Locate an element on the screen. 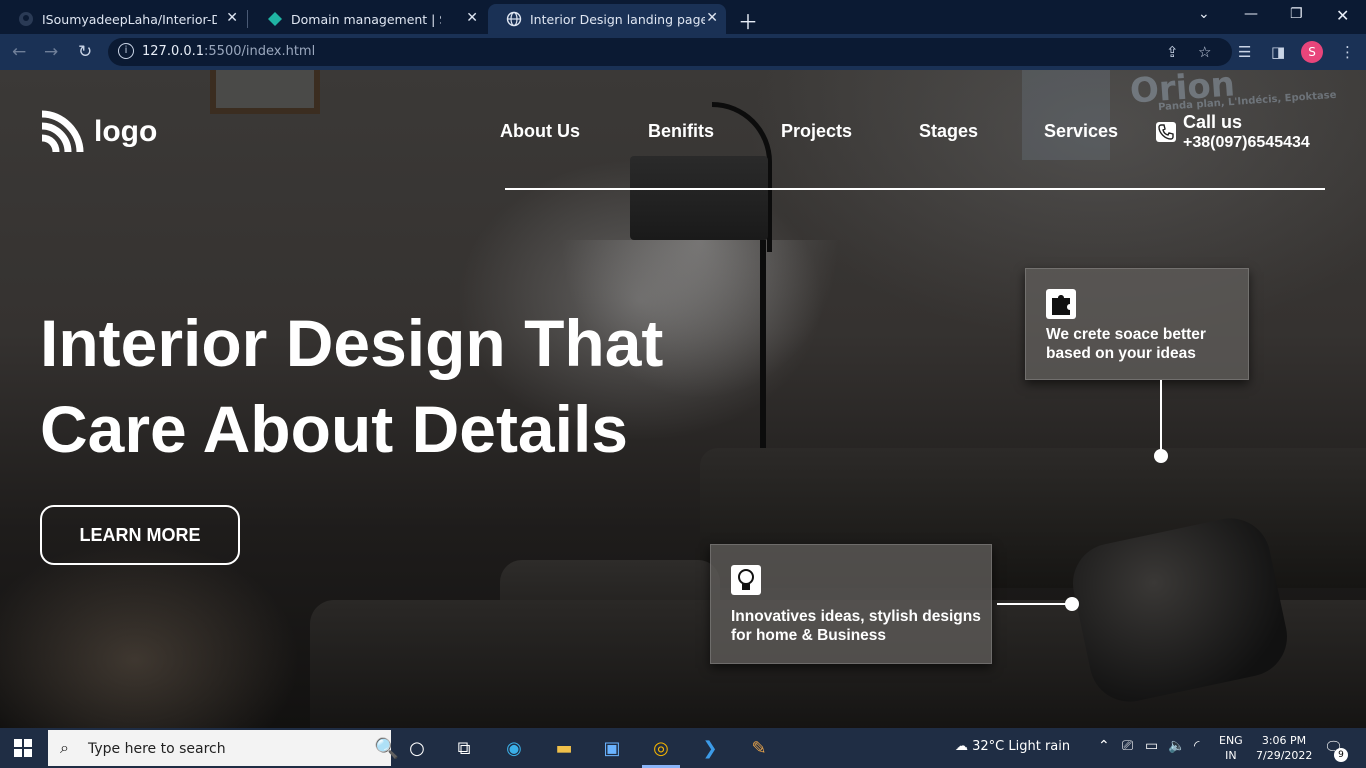  language-region: IN is located at coordinates (1231, 755).